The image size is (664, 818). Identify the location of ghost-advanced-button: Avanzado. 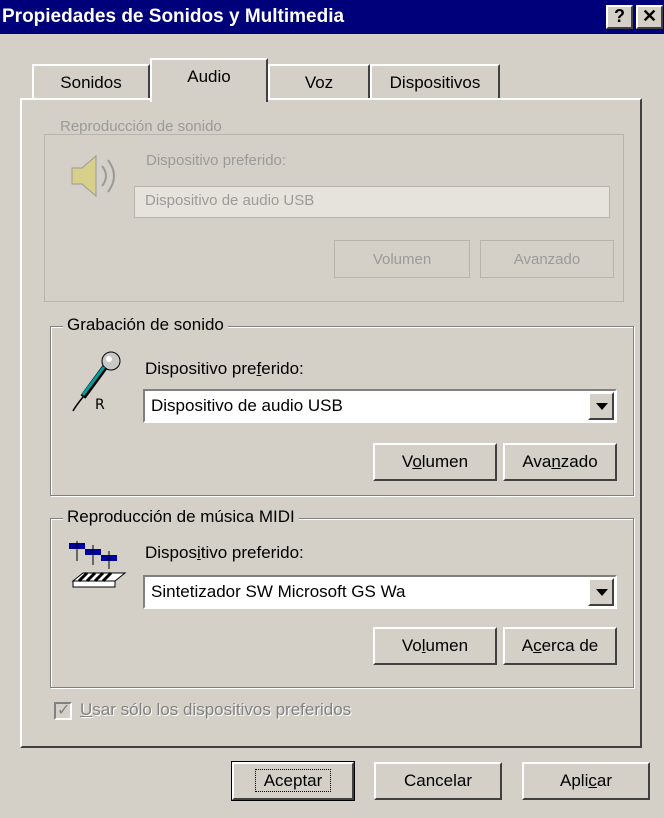
(547, 259).